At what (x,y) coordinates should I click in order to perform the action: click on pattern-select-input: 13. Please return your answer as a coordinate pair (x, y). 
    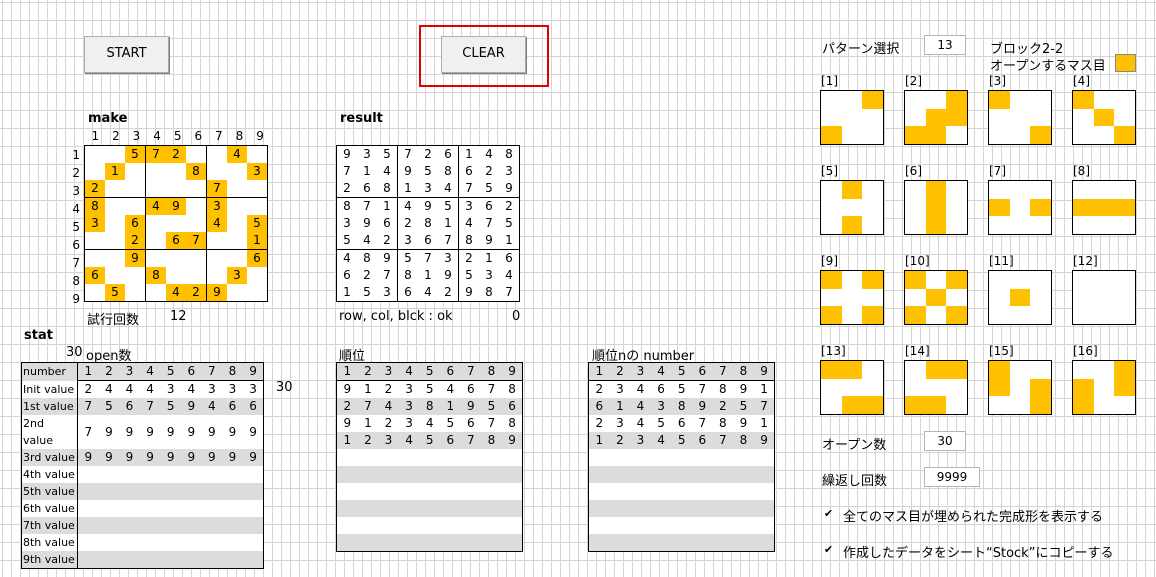
    Looking at the image, I should click on (945, 45).